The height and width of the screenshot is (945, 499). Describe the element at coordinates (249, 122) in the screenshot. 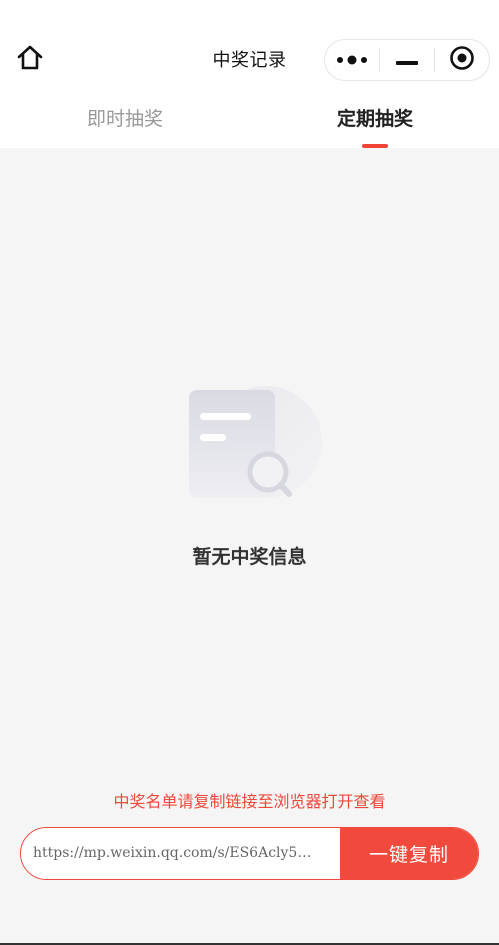

I see `tab-bar: 即时抽奖 定期抽奖` at that location.